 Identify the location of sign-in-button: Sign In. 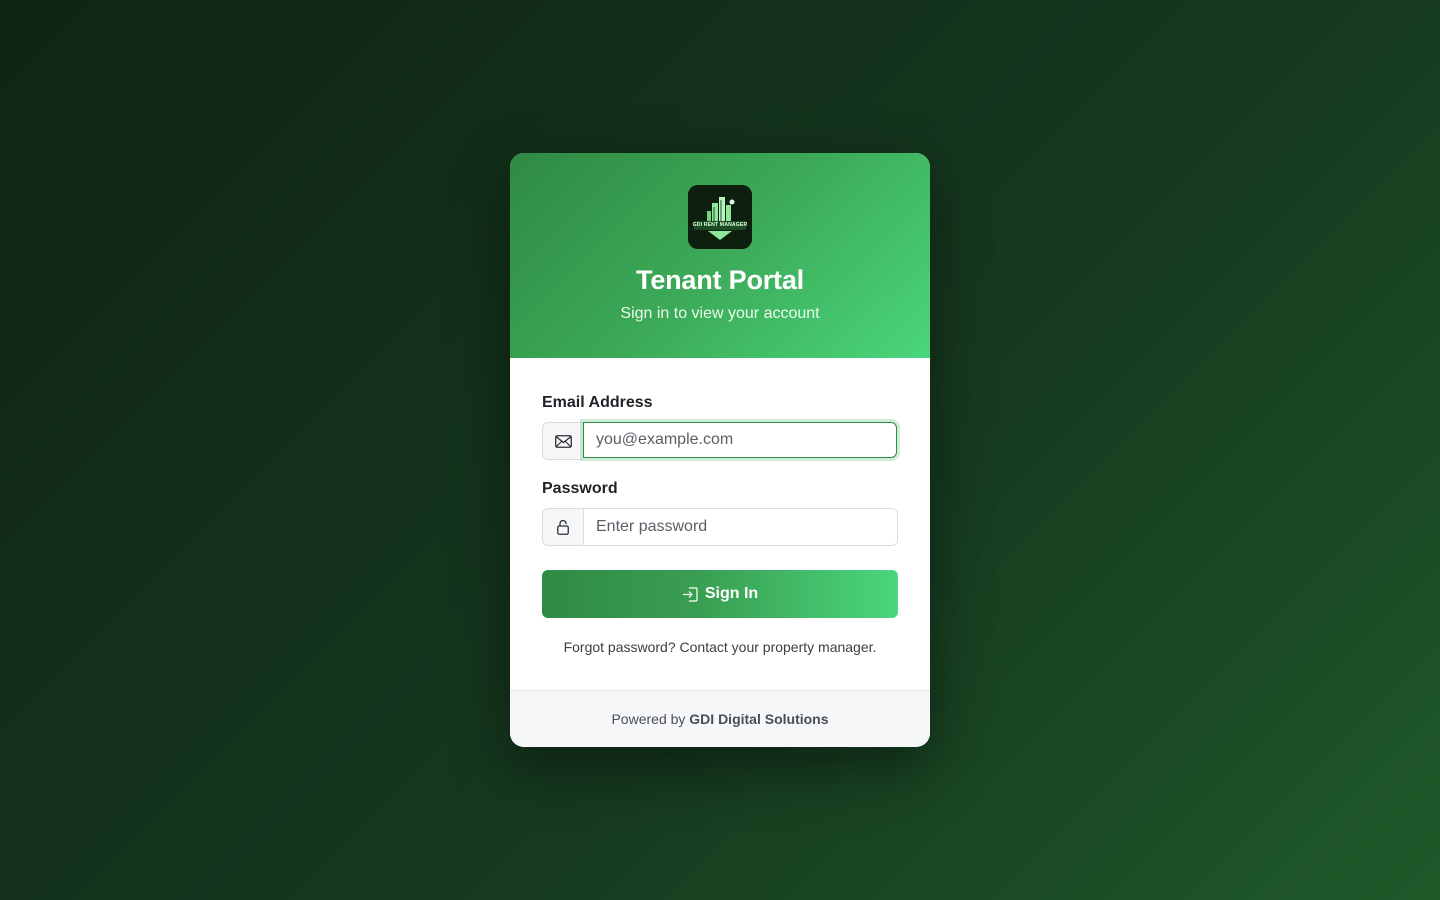
(720, 594).